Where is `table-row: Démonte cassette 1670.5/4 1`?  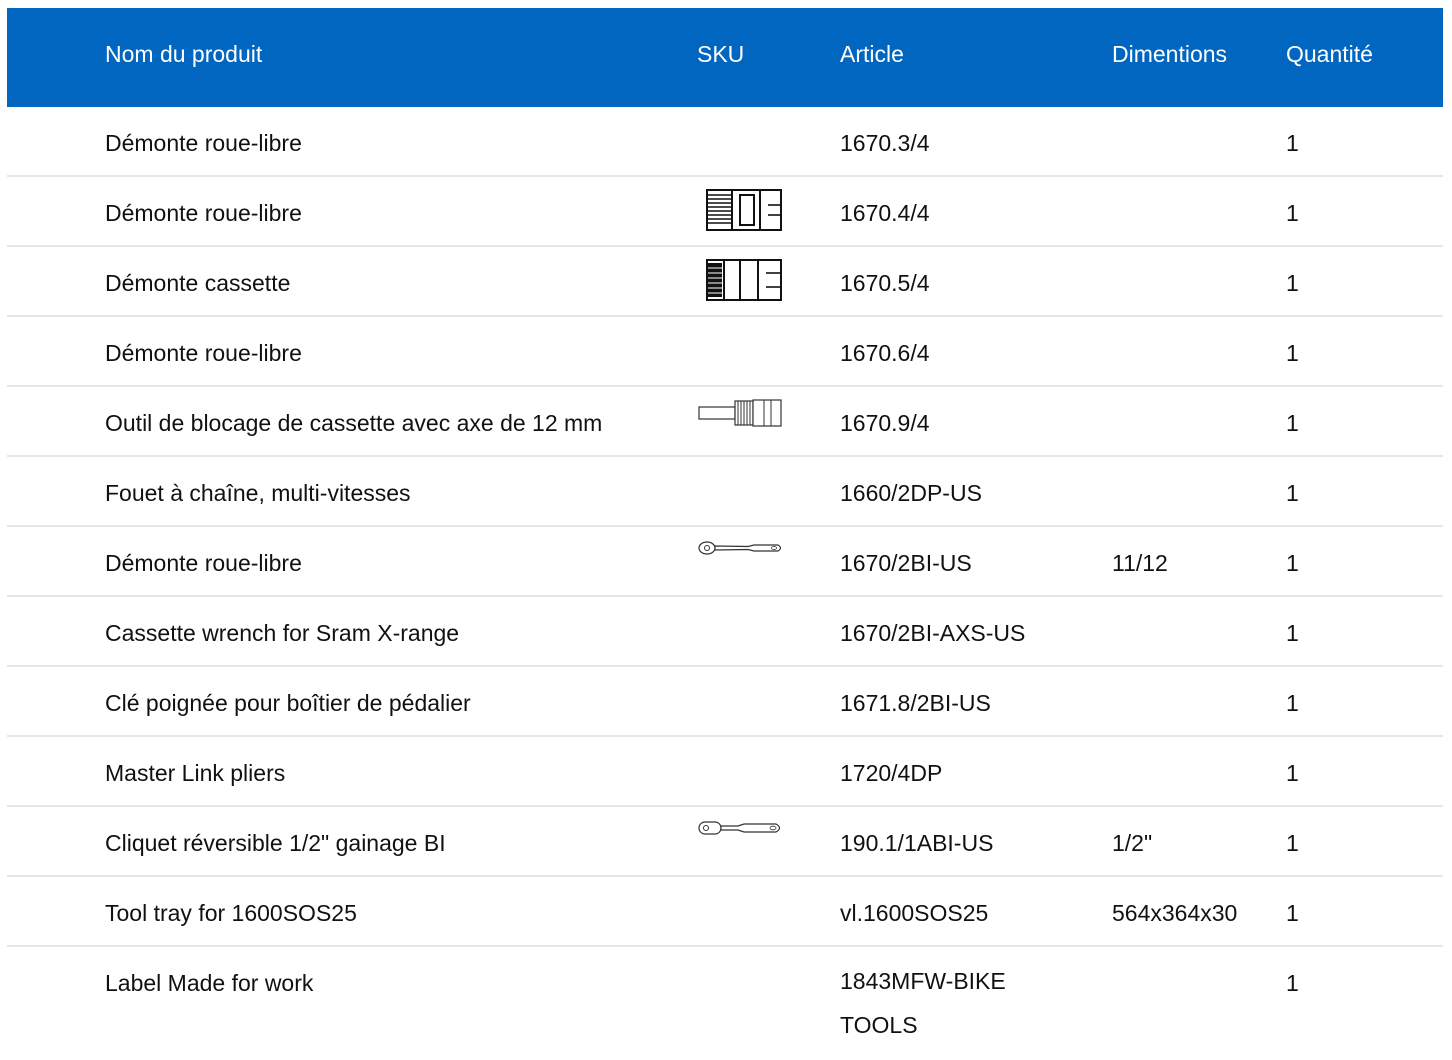 table-row: Démonte cassette 1670.5/4 1 is located at coordinates (725, 282).